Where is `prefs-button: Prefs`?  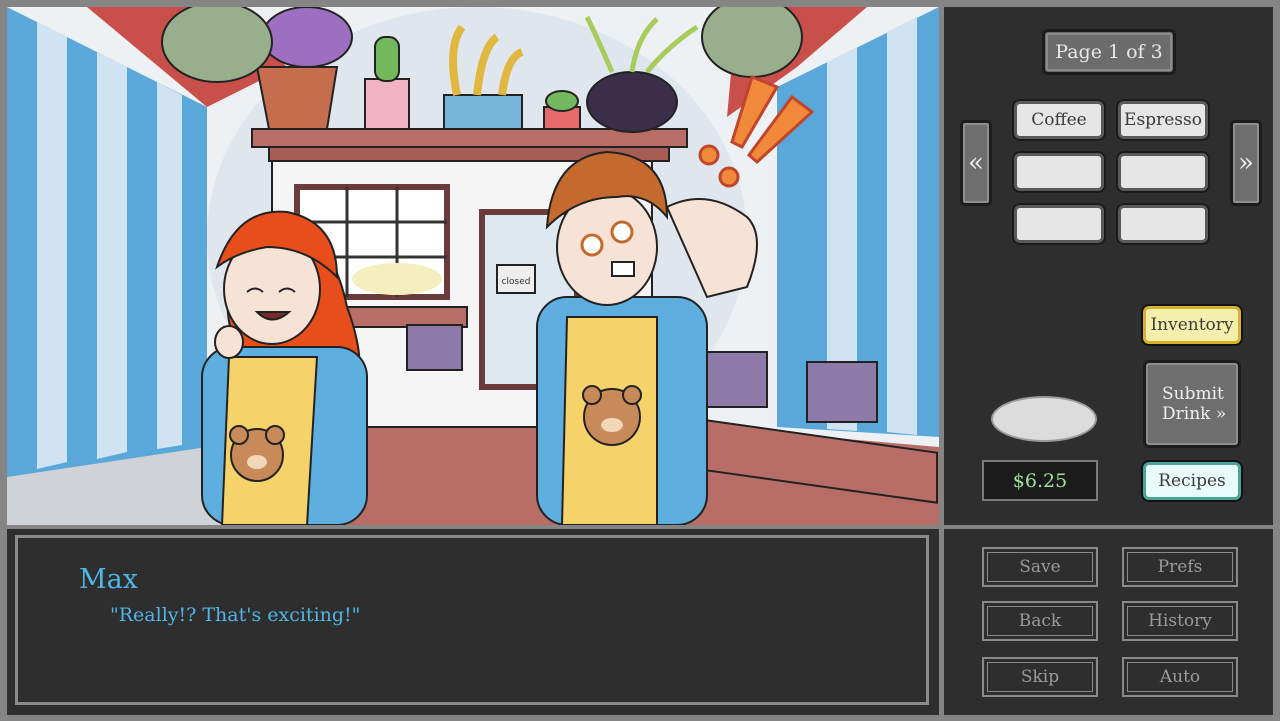
prefs-button: Prefs is located at coordinates (1180, 567).